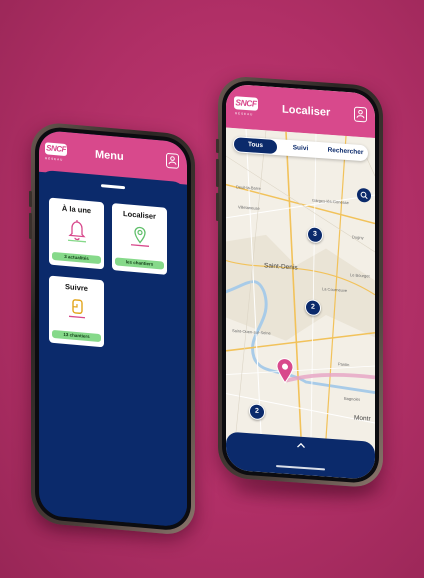  I want to click on tile-title: Suivre, so click(76, 287).